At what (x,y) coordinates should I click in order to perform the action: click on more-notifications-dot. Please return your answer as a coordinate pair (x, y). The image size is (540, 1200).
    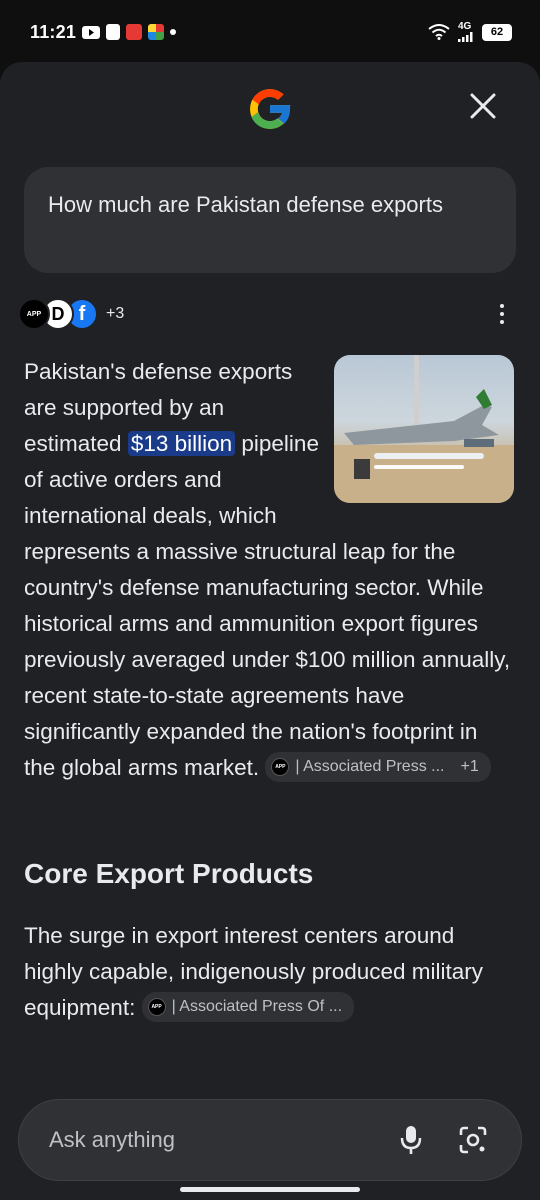
    Looking at the image, I should click on (173, 32).